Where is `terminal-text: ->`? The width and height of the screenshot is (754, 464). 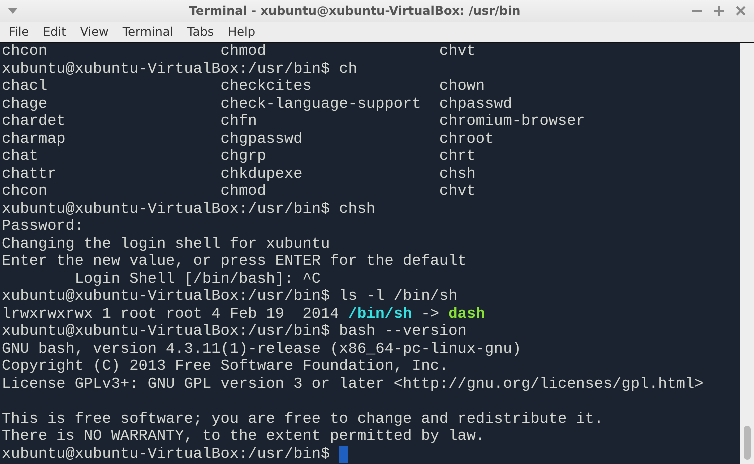
terminal-text: -> is located at coordinates (430, 314).